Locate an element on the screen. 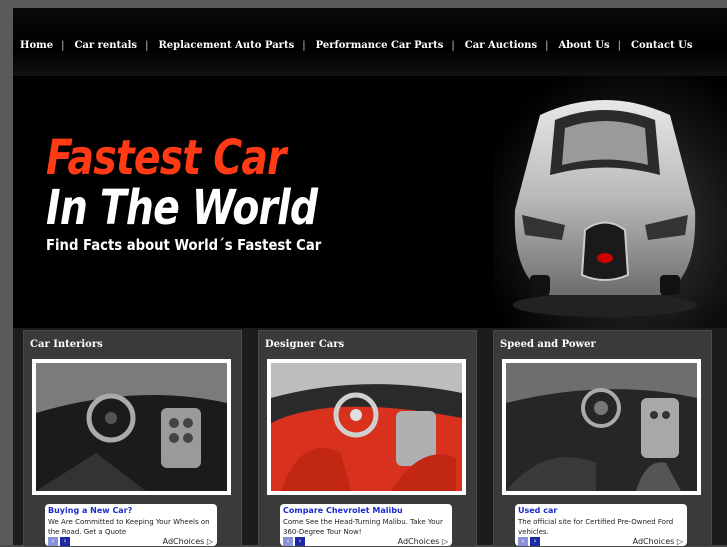 The width and height of the screenshot is (727, 547). nav-item-home: Home | is located at coordinates (47, 45).